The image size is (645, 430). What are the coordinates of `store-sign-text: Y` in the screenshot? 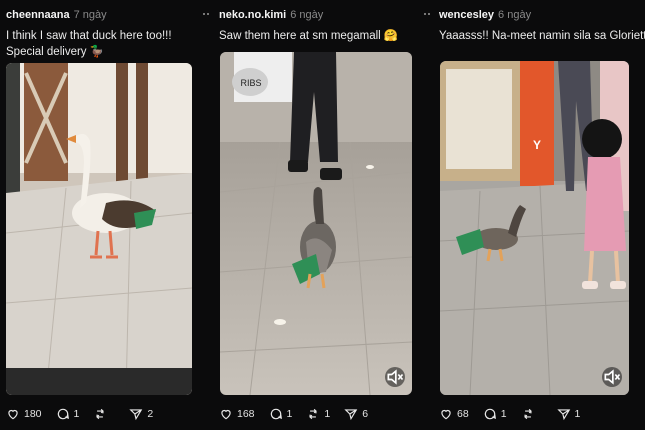 It's located at (537, 145).